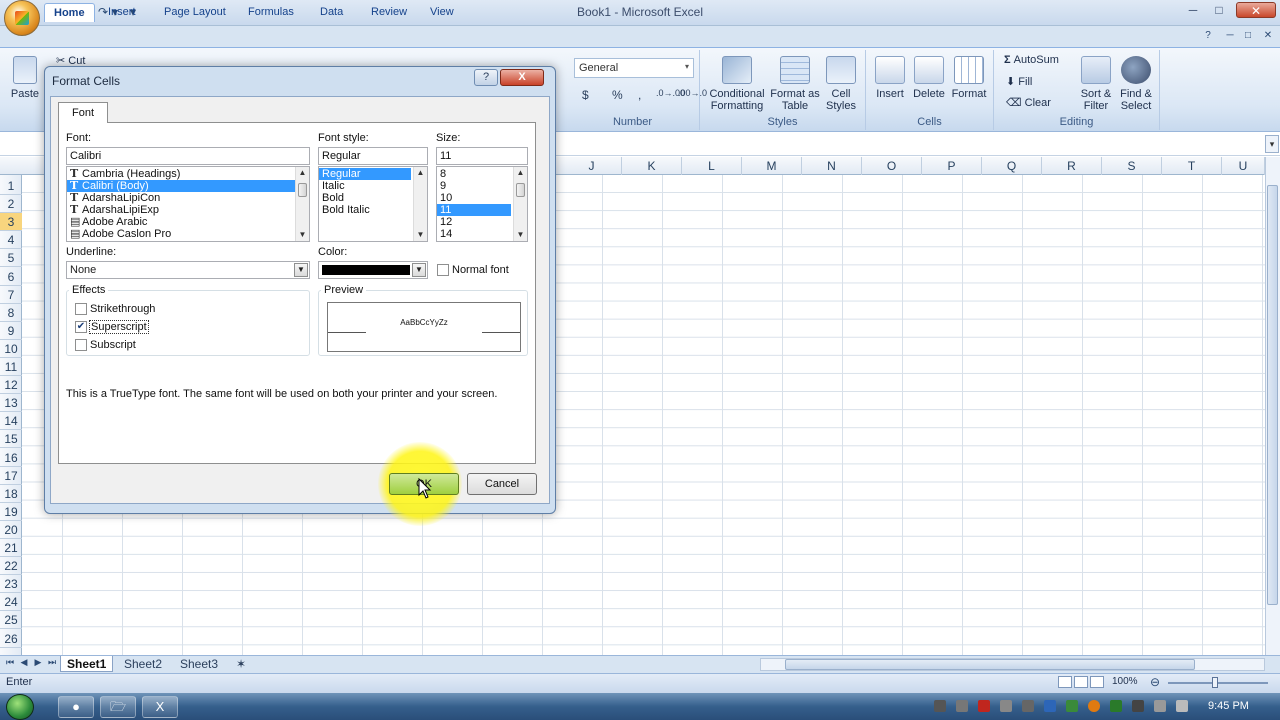 The image size is (1280, 720). What do you see at coordinates (1125, 681) in the screenshot?
I see `zoom-level: 100%` at bounding box center [1125, 681].